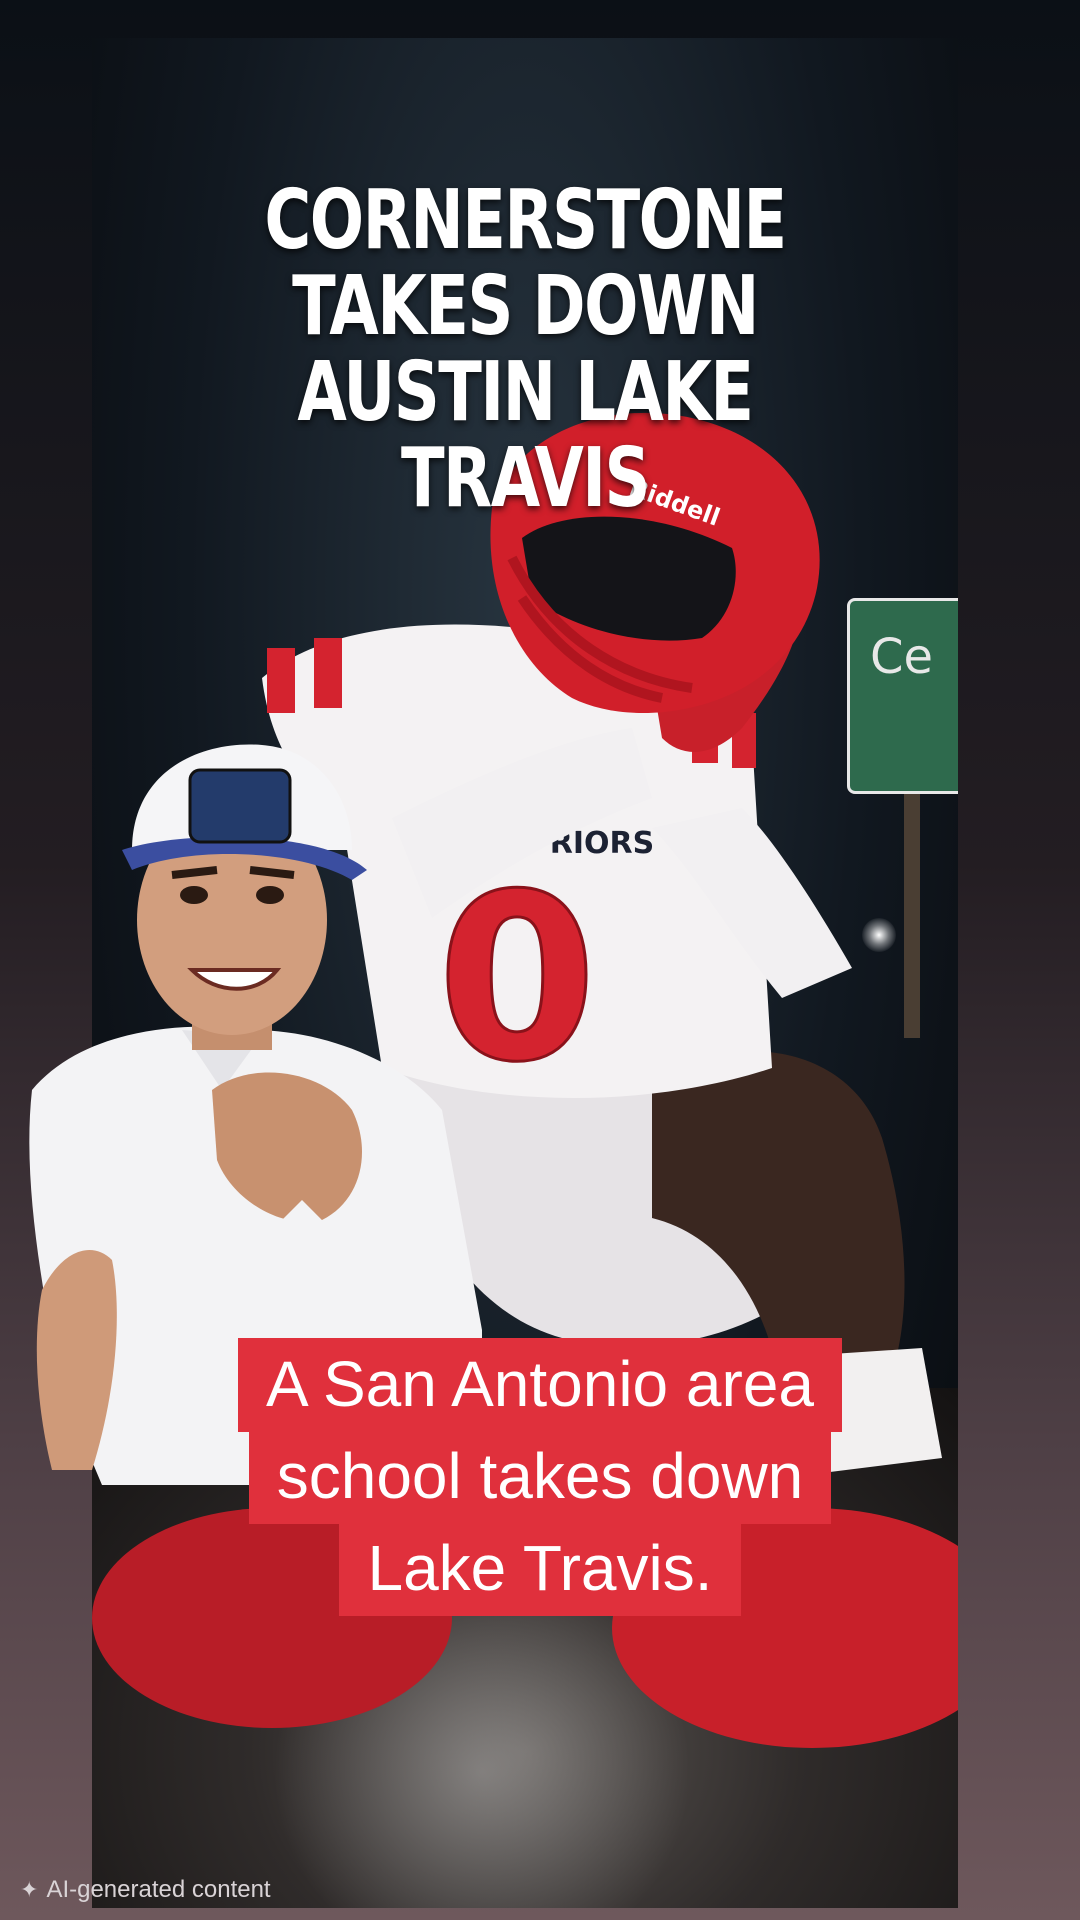 Image resolution: width=1080 pixels, height=1920 pixels. I want to click on ai-generated-text: AI-generated content, so click(158, 1889).